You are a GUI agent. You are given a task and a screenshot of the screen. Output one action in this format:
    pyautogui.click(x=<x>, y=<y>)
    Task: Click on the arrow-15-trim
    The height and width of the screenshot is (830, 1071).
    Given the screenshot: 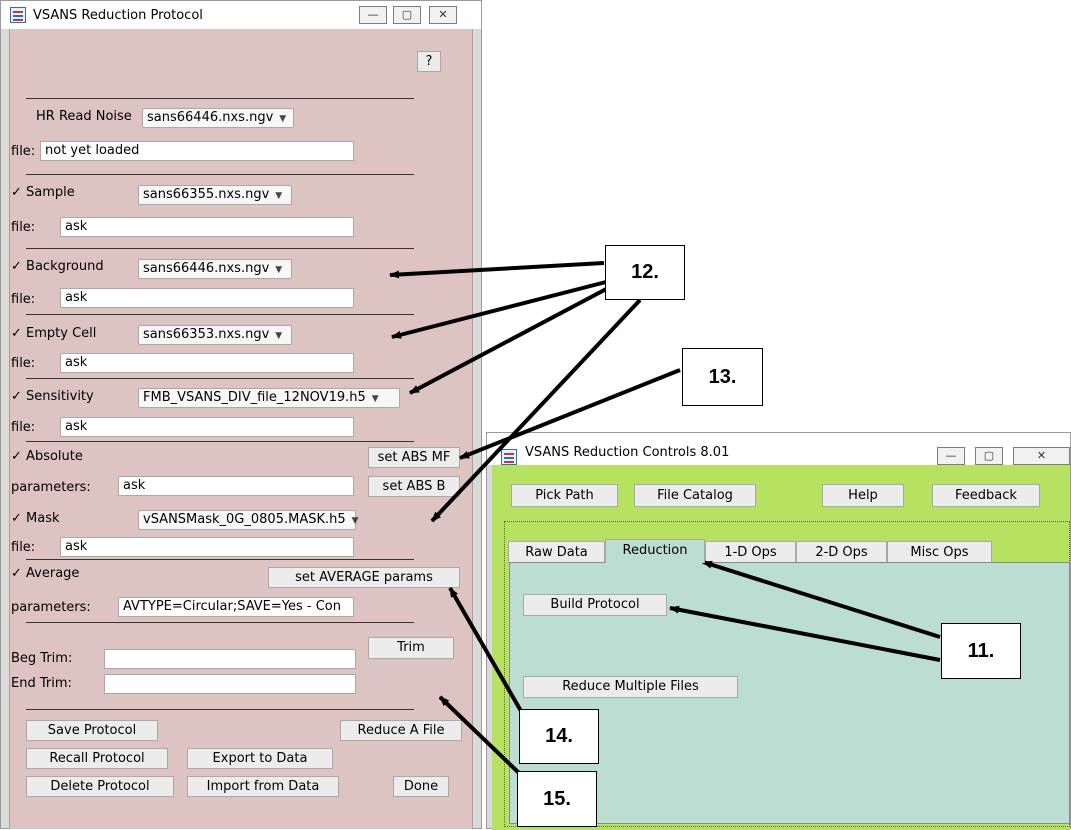 What is the action you would take?
    pyautogui.click(x=479, y=735)
    